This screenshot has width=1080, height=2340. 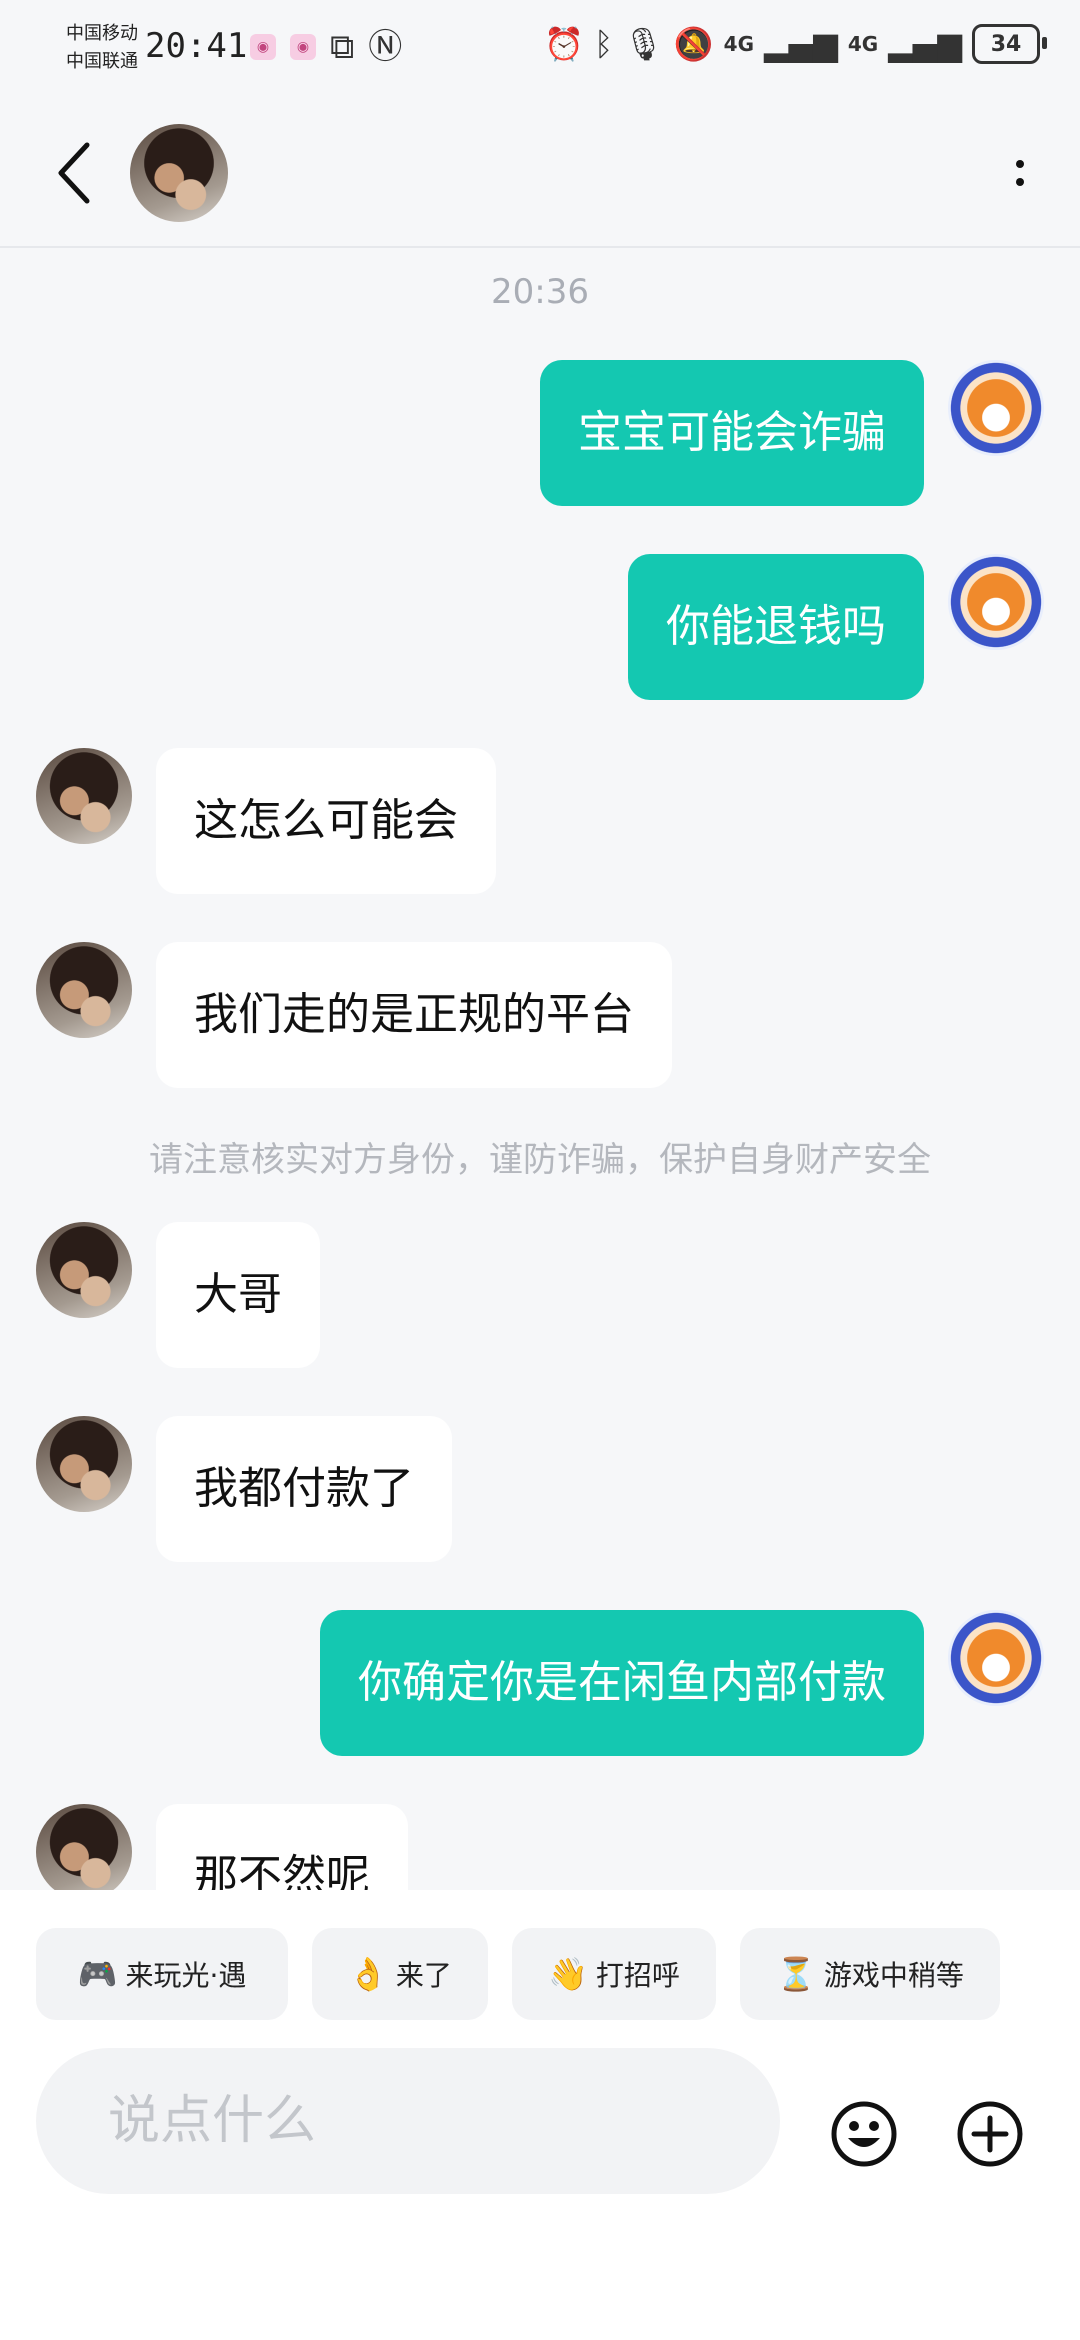 What do you see at coordinates (303, 47) in the screenshot?
I see `app-notification-icon-2: ◉` at bounding box center [303, 47].